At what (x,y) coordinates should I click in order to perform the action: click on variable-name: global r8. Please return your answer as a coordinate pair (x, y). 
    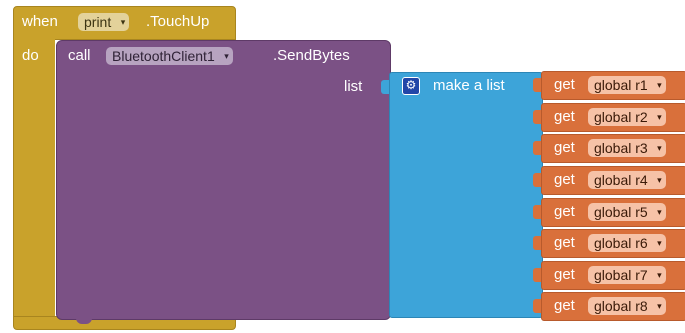
    Looking at the image, I should click on (621, 306).